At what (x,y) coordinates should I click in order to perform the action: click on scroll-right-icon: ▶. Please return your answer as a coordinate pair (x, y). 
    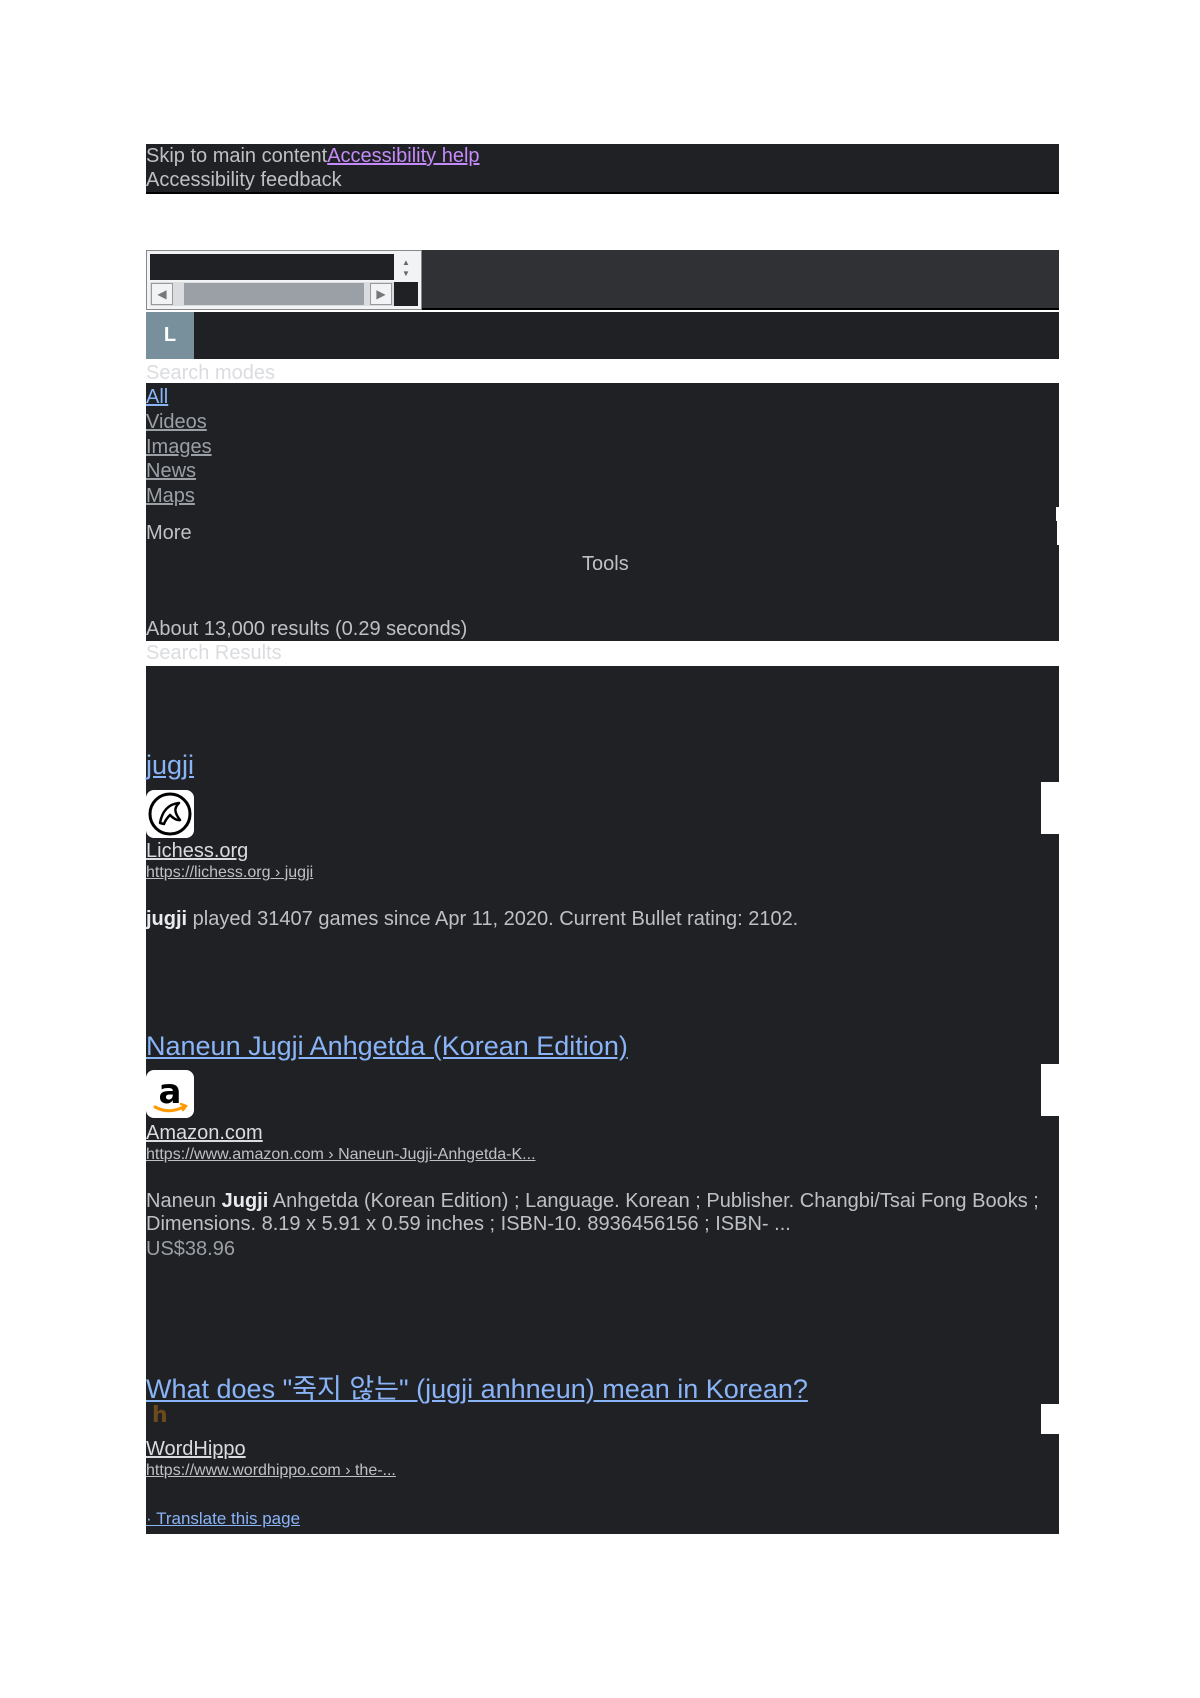
    Looking at the image, I should click on (381, 294).